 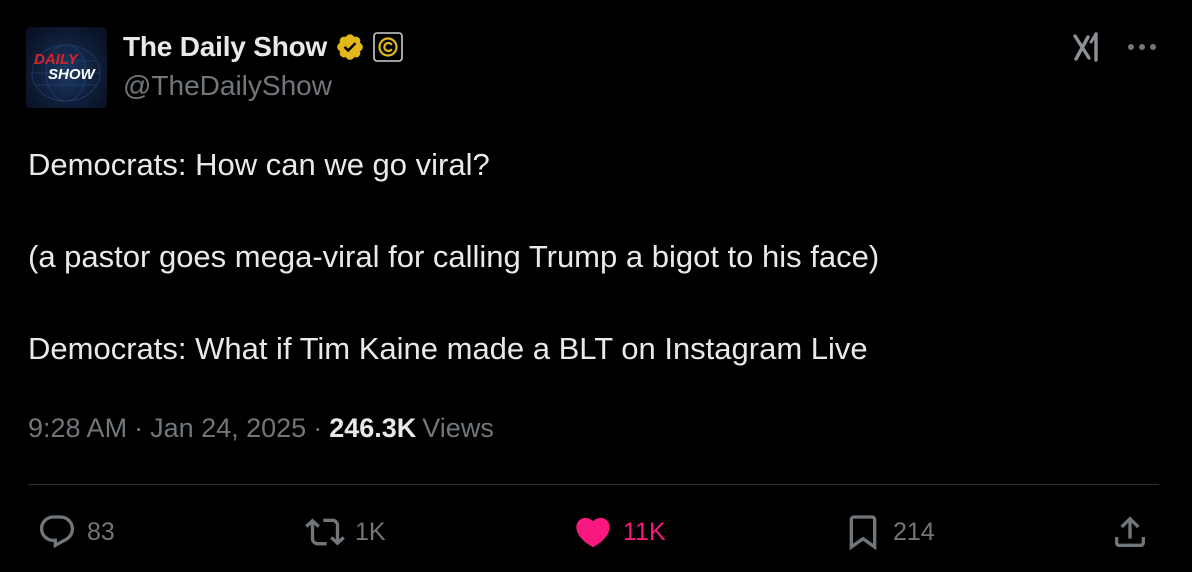 What do you see at coordinates (101, 531) in the screenshot?
I see `reply-count: 83` at bounding box center [101, 531].